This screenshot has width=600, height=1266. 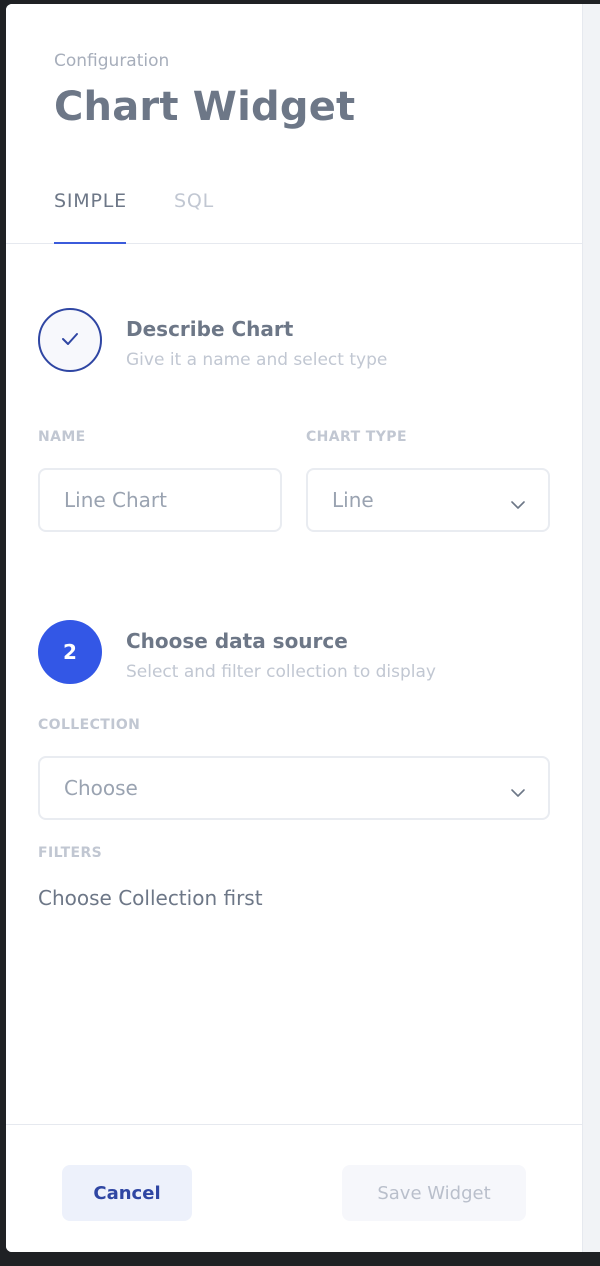 What do you see at coordinates (194, 201) in the screenshot?
I see `tab-sql: SQL` at bounding box center [194, 201].